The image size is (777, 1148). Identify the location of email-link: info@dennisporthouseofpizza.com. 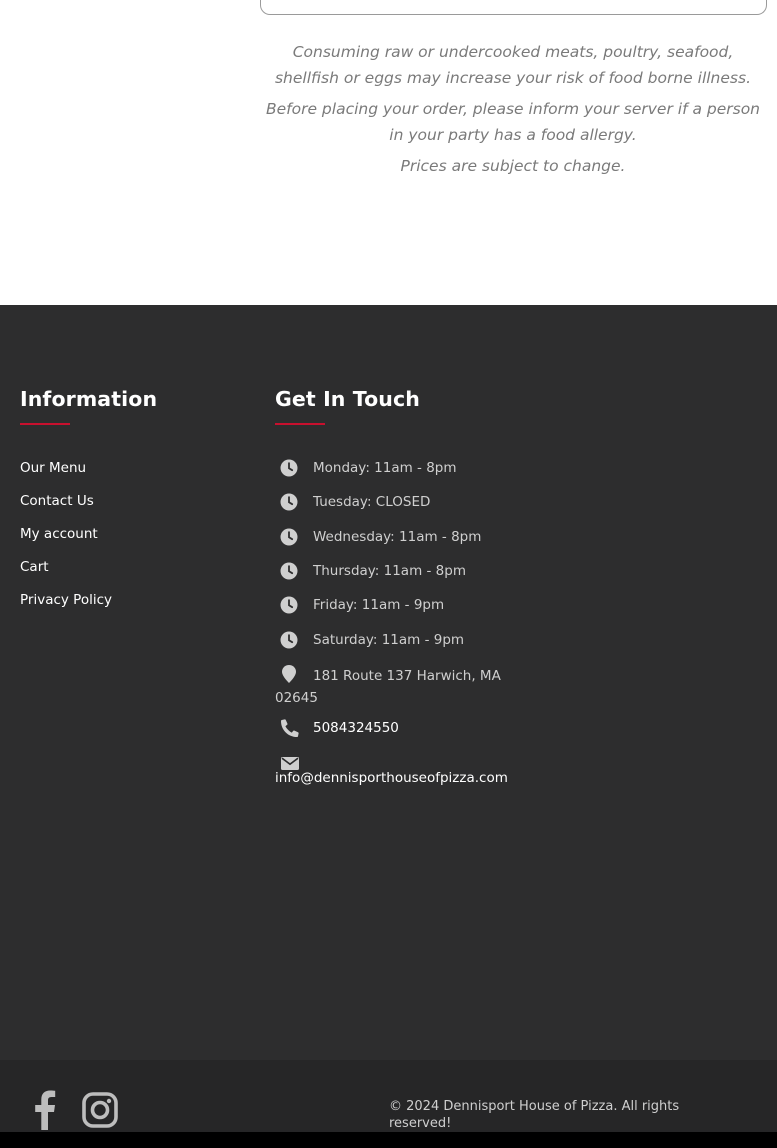
(391, 778).